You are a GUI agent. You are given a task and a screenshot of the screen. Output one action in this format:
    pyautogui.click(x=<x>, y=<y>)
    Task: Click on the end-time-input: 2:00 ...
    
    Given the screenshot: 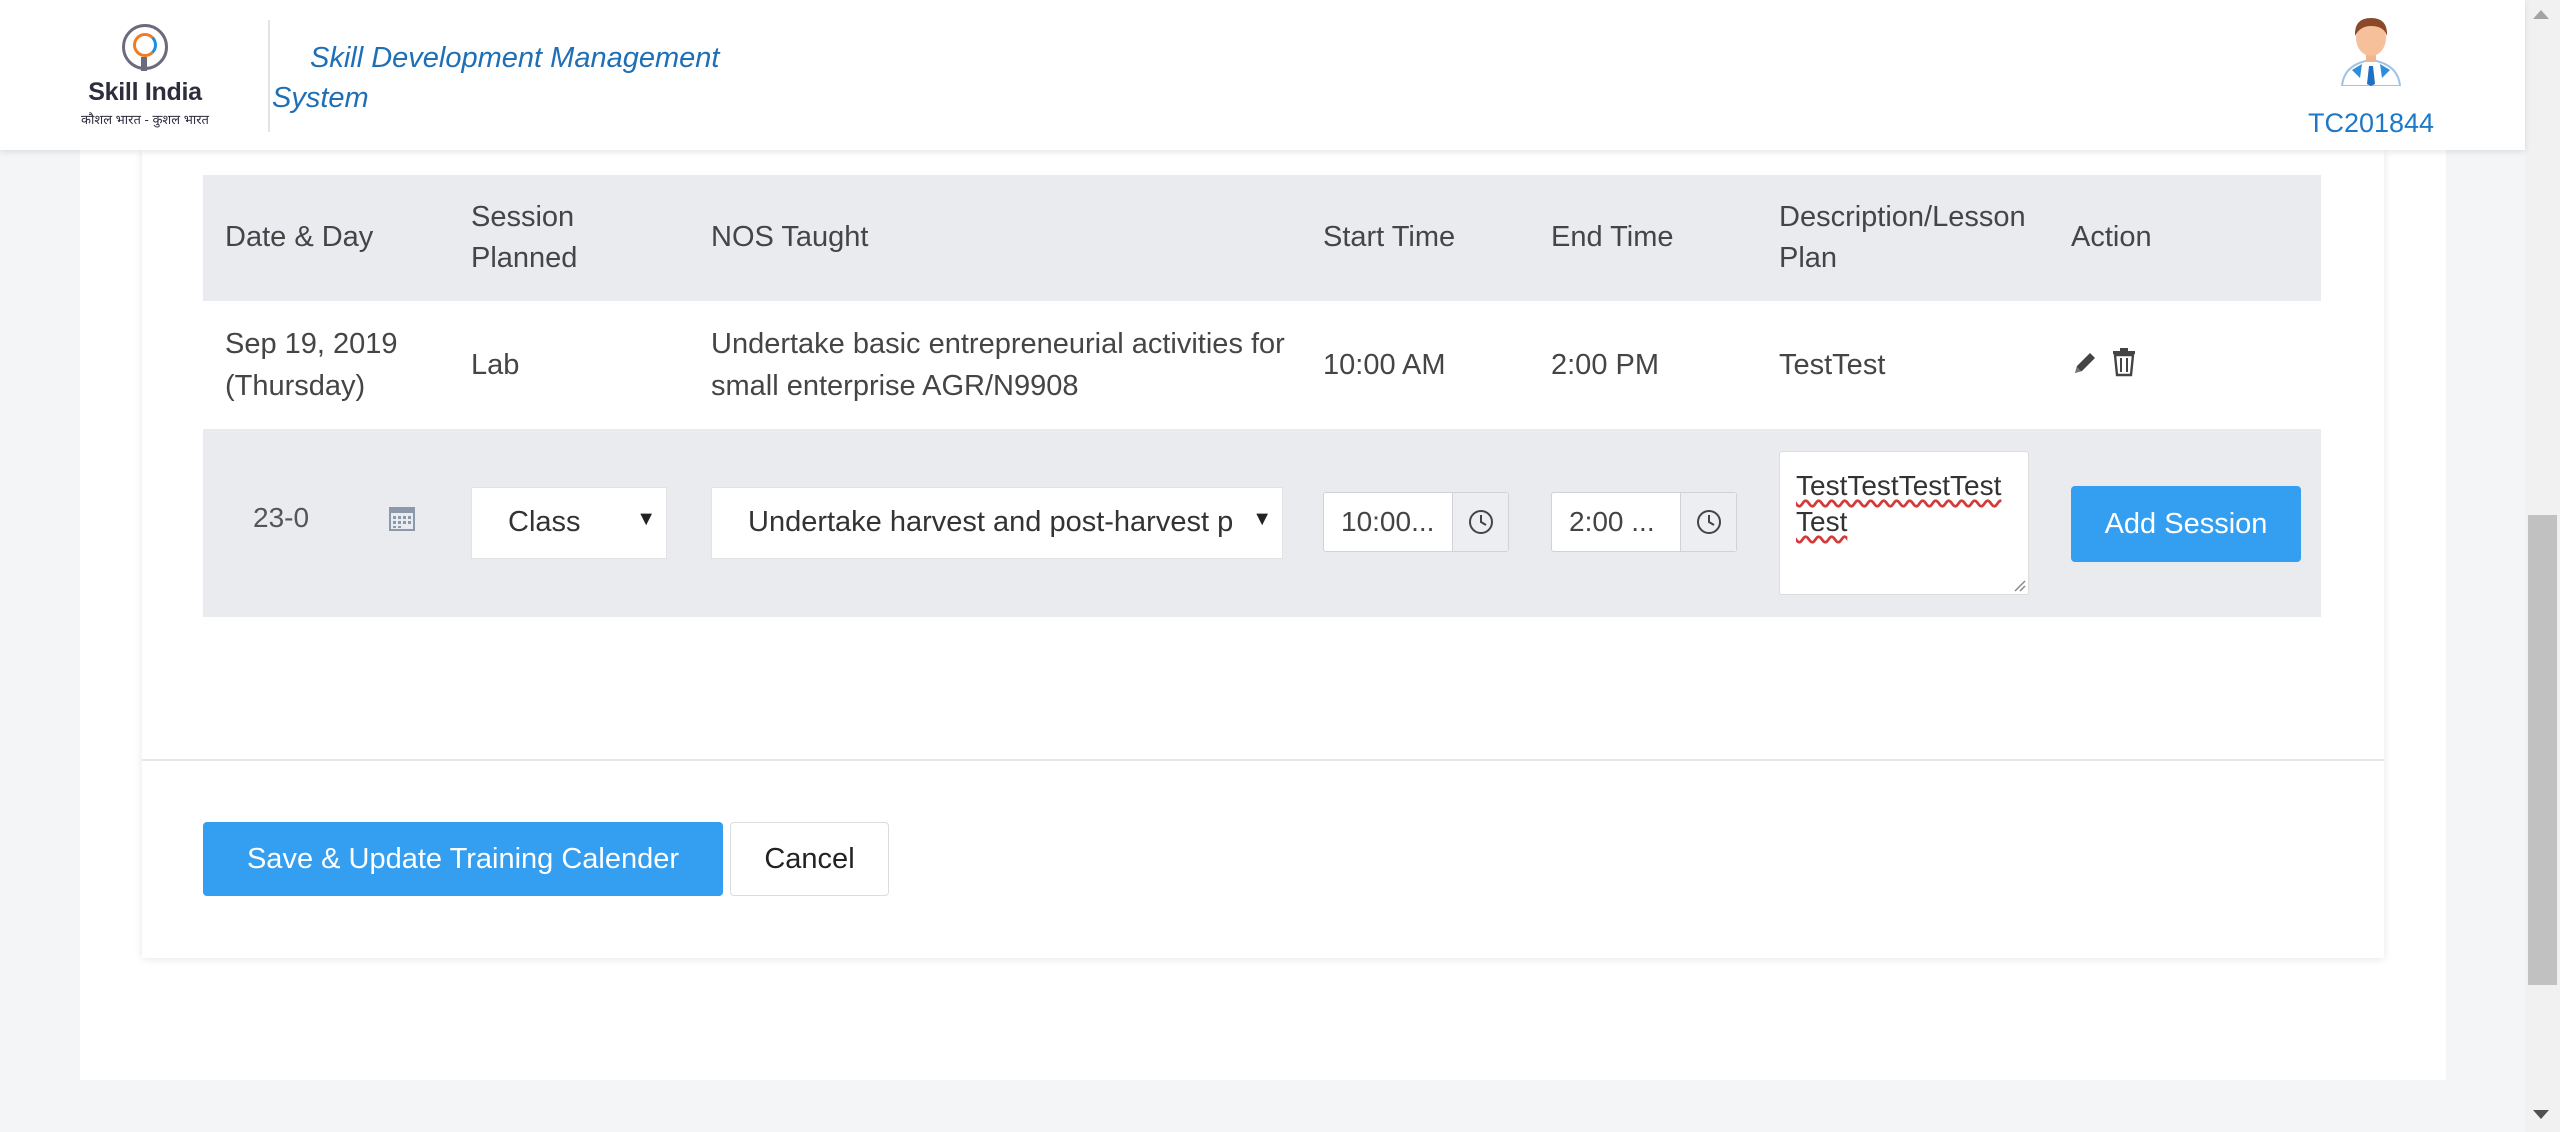 What is the action you would take?
    pyautogui.click(x=1644, y=522)
    